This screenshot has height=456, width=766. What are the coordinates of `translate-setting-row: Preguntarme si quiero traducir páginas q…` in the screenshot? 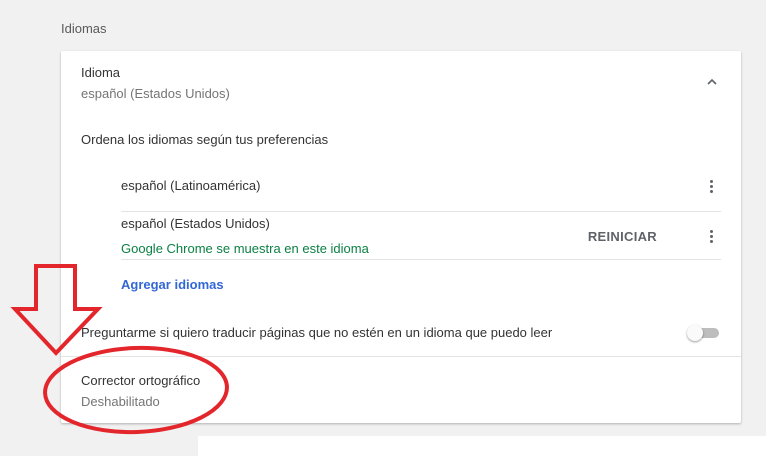 It's located at (401, 333).